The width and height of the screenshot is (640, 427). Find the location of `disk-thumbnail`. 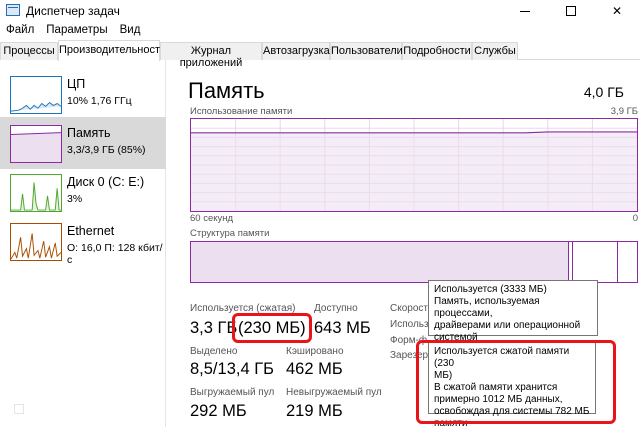

disk-thumbnail is located at coordinates (36, 193).